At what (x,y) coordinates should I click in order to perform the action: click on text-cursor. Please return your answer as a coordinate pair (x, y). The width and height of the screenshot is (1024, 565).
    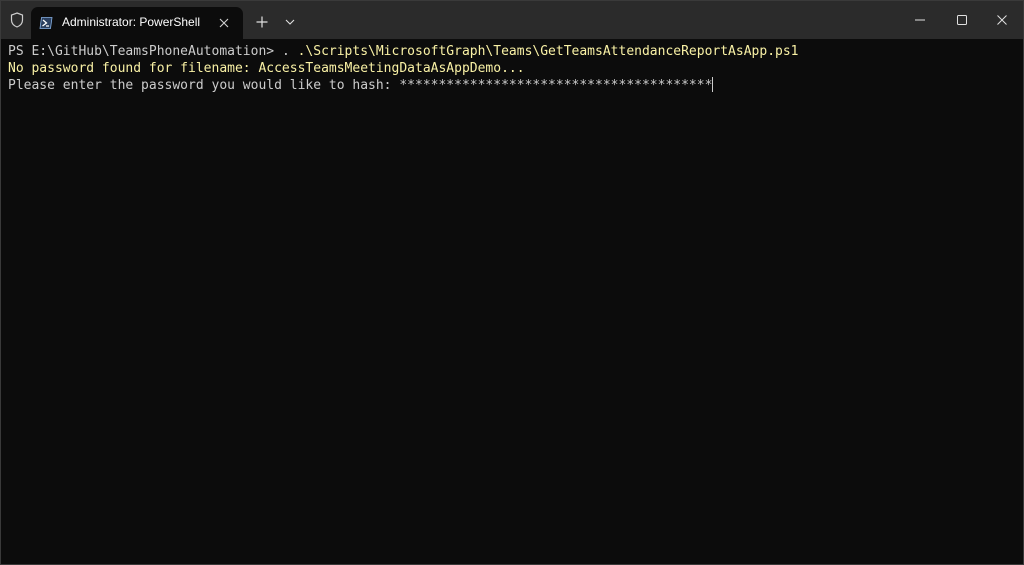
    Looking at the image, I should click on (713, 84).